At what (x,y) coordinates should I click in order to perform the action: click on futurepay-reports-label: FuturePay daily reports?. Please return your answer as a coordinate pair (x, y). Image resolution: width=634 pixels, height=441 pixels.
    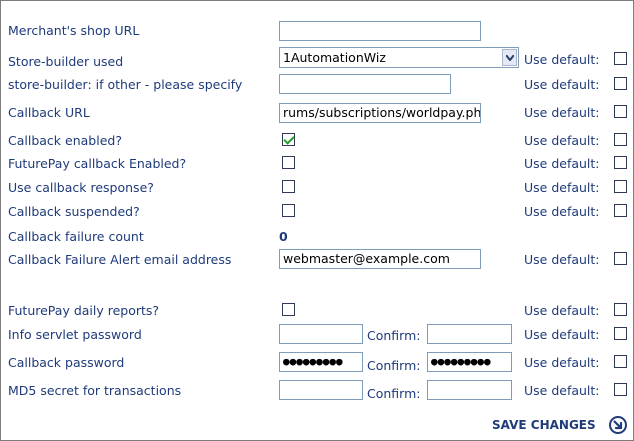
    Looking at the image, I should click on (84, 310).